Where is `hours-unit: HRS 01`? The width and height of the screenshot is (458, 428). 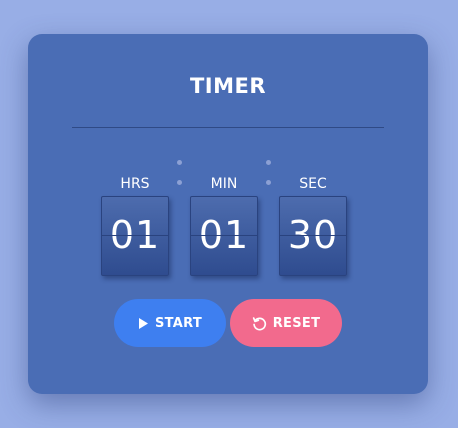
hours-unit: HRS 01 is located at coordinates (135, 225).